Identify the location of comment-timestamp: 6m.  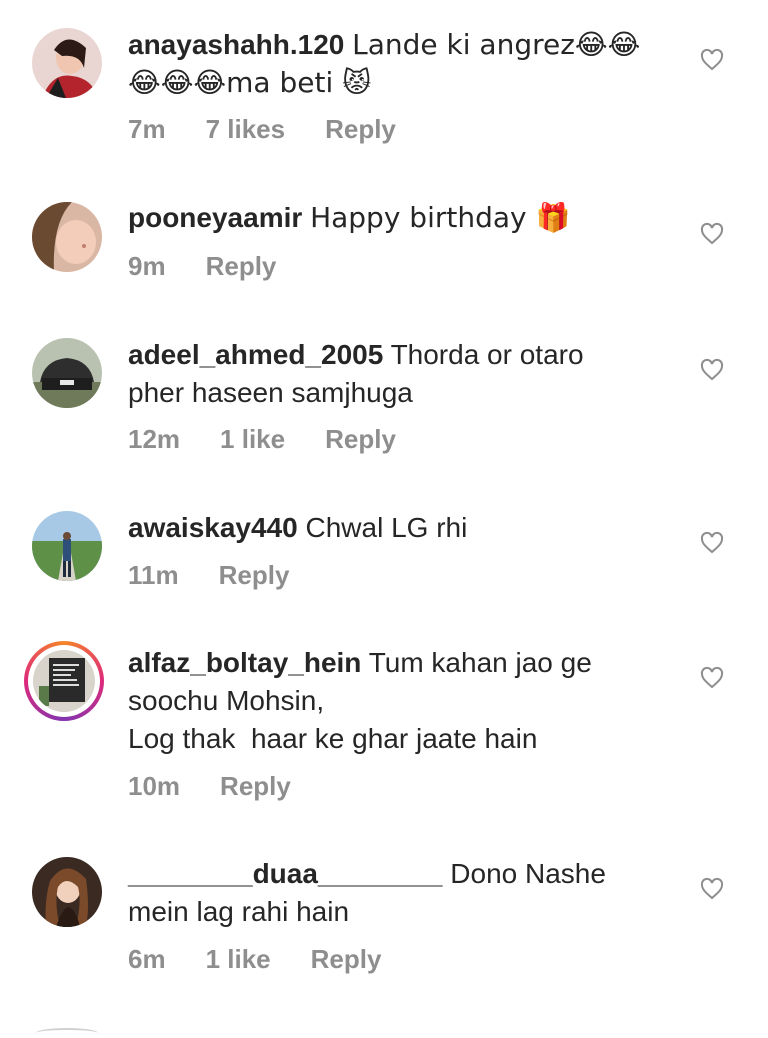
(147, 959).